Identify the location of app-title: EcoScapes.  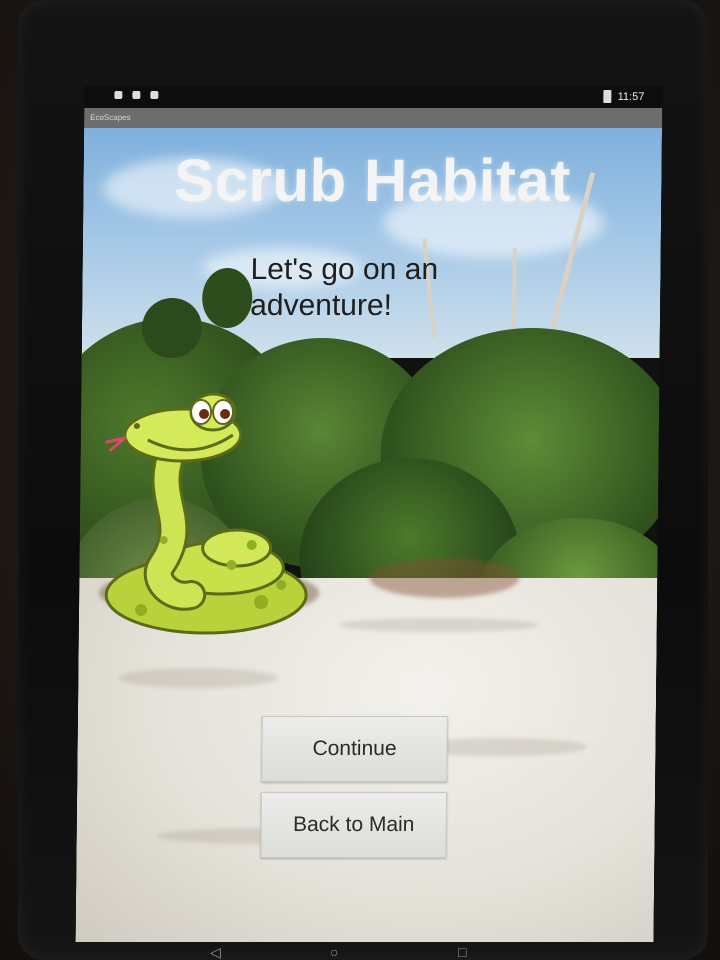
(110, 117).